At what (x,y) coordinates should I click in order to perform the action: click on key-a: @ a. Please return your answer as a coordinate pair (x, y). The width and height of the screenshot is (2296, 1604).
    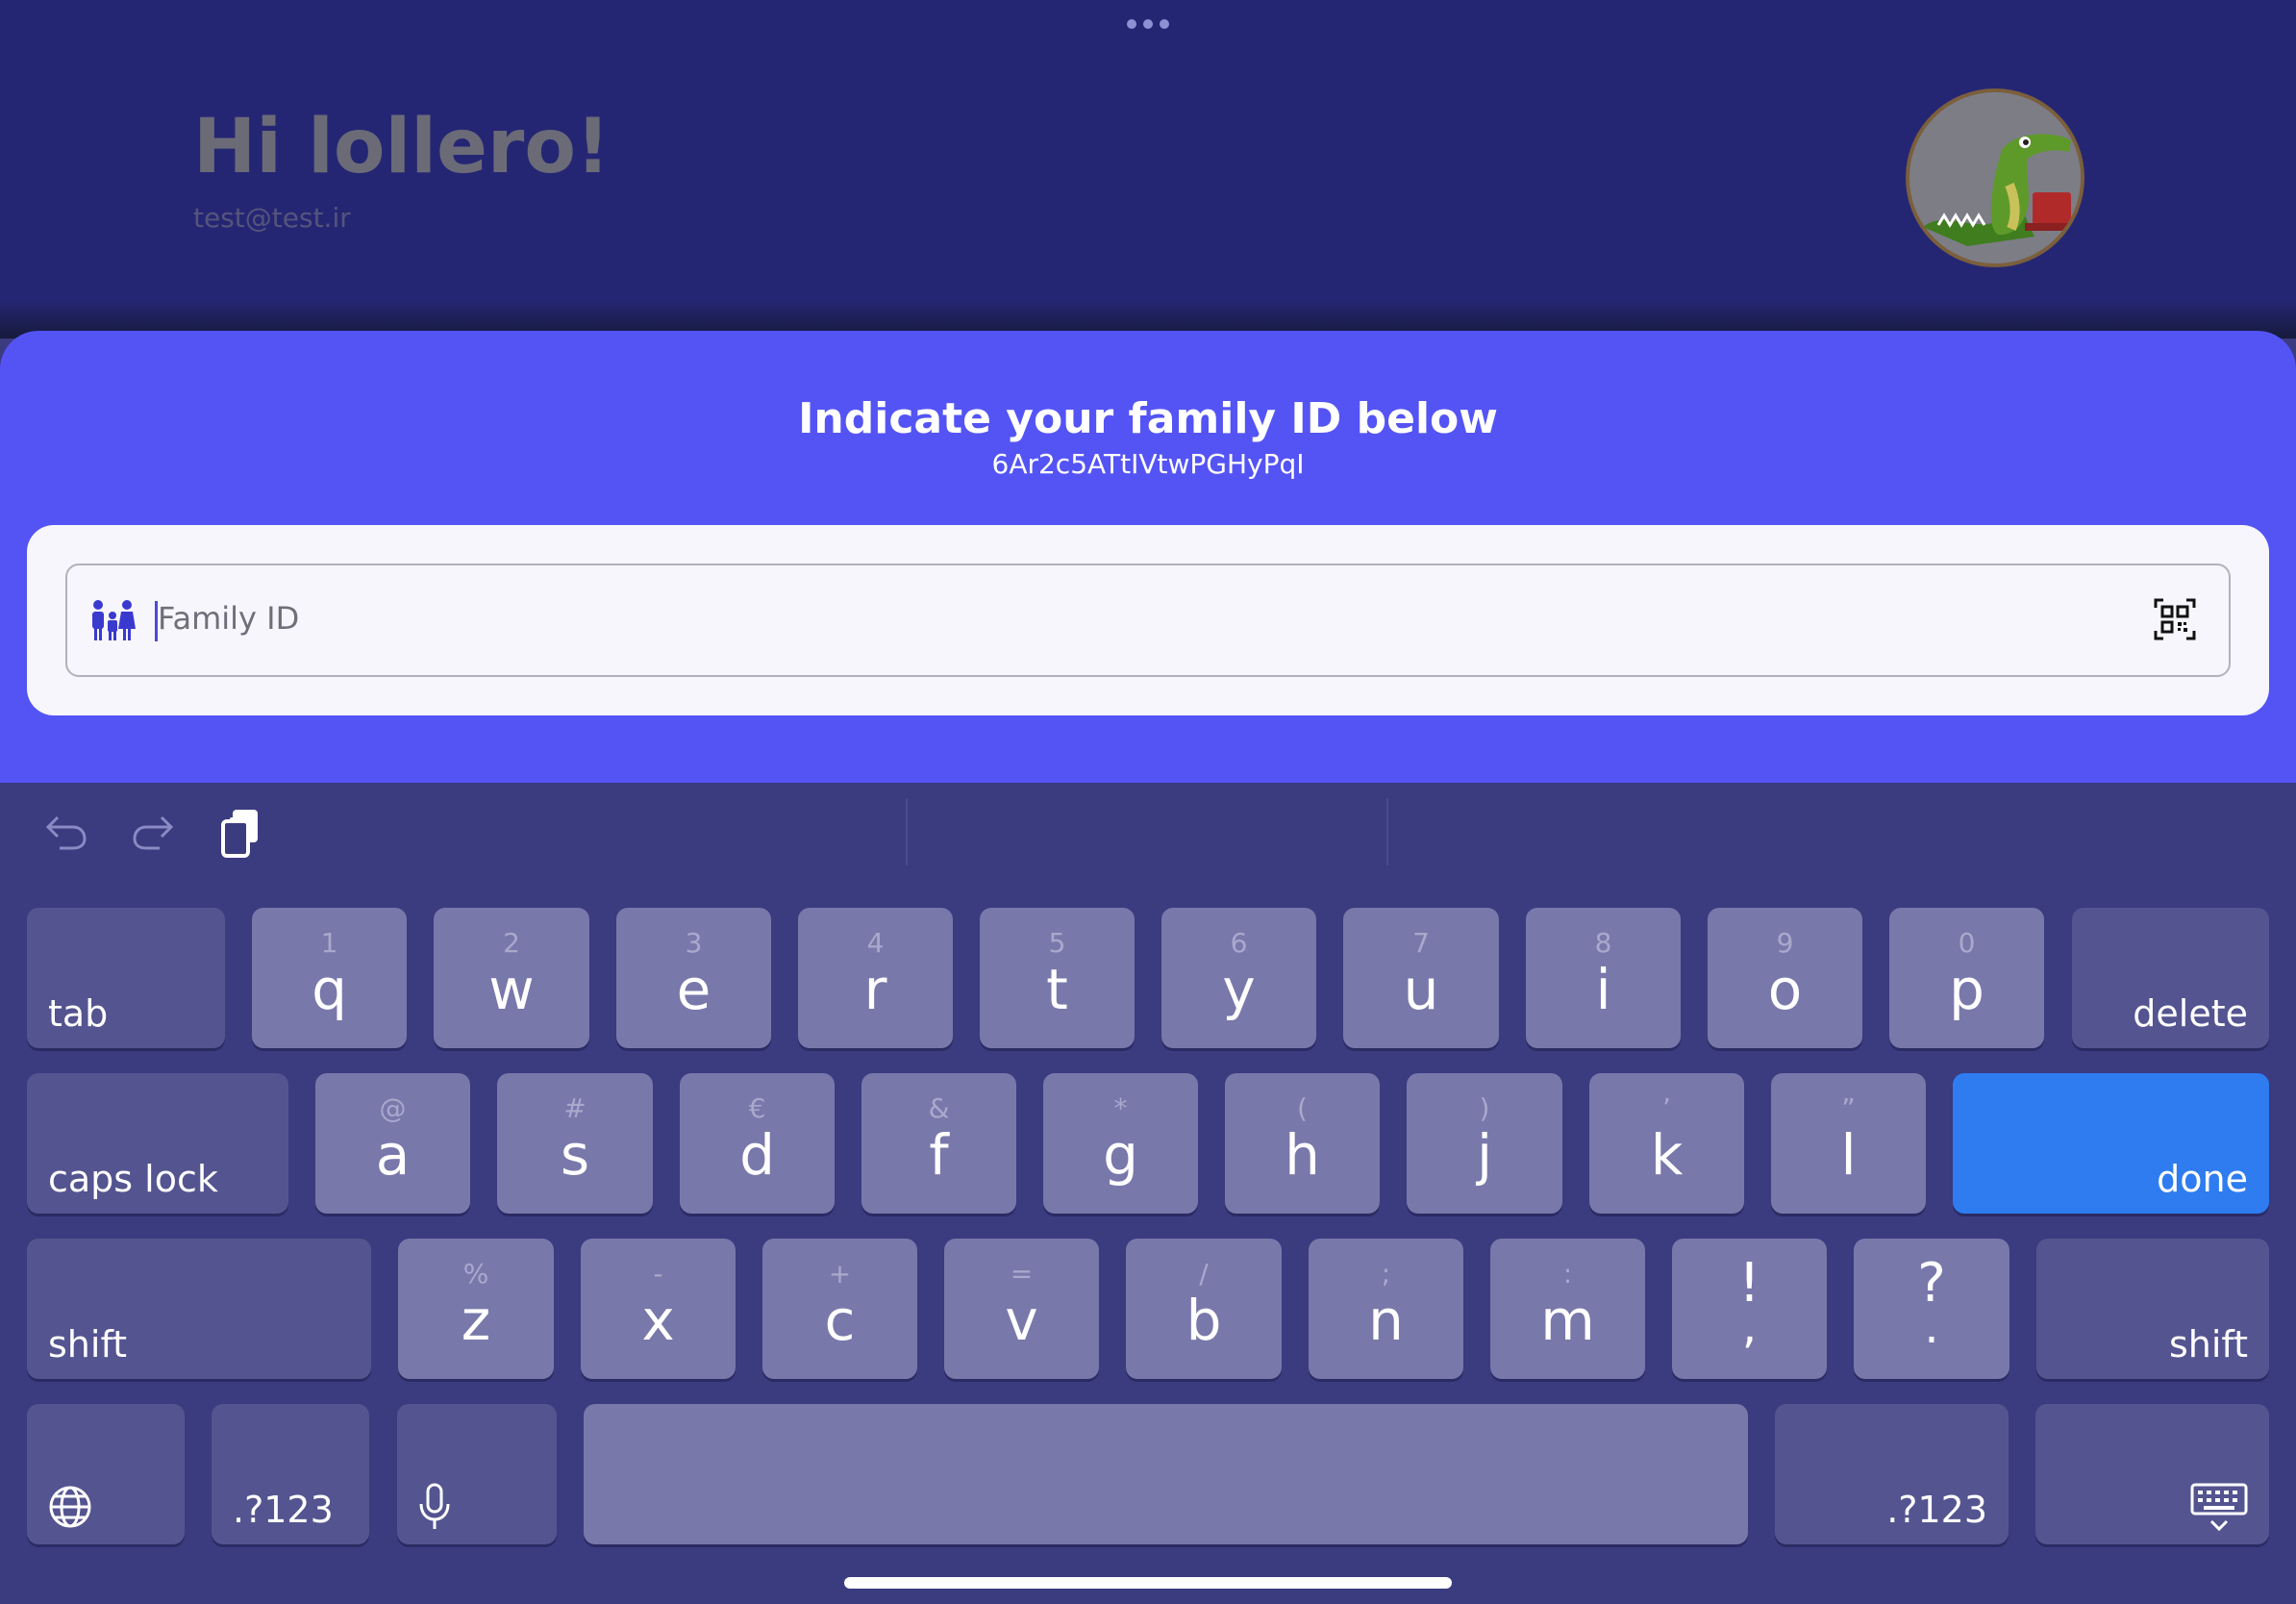
    Looking at the image, I should click on (392, 1143).